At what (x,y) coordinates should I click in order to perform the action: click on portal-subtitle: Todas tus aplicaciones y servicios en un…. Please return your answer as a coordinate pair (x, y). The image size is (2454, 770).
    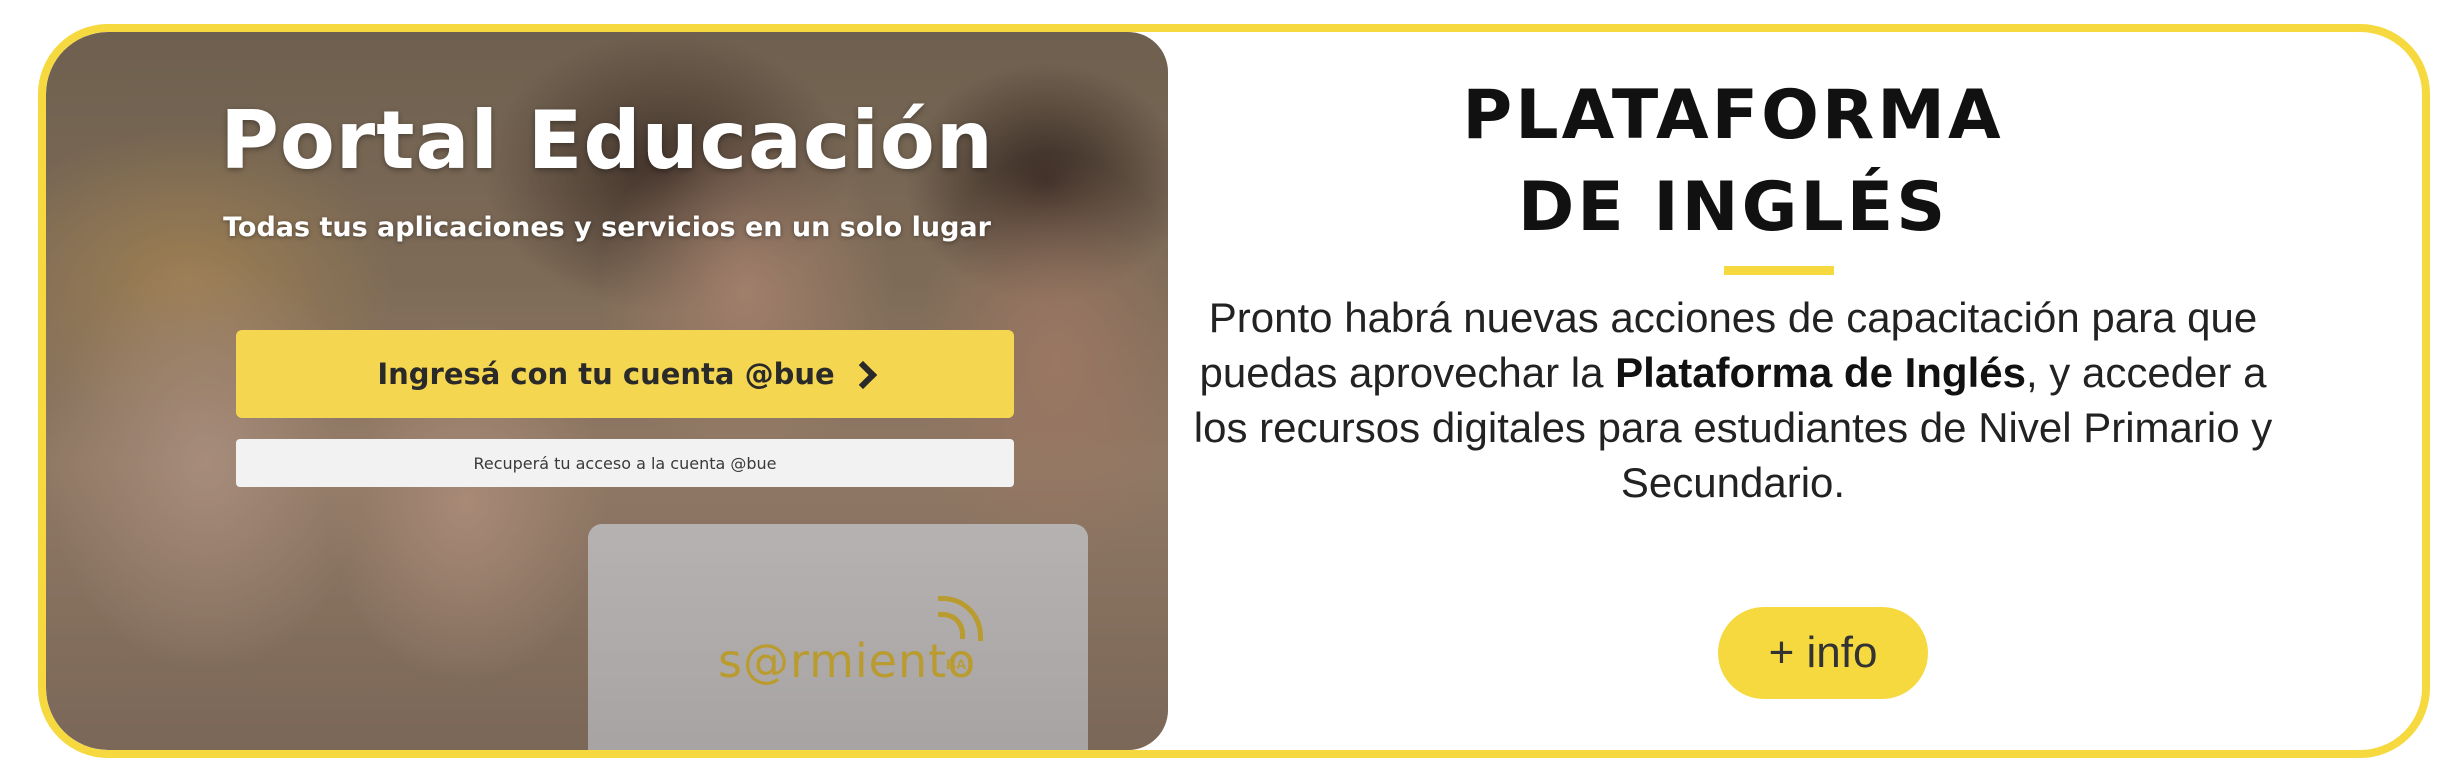
    Looking at the image, I should click on (607, 227).